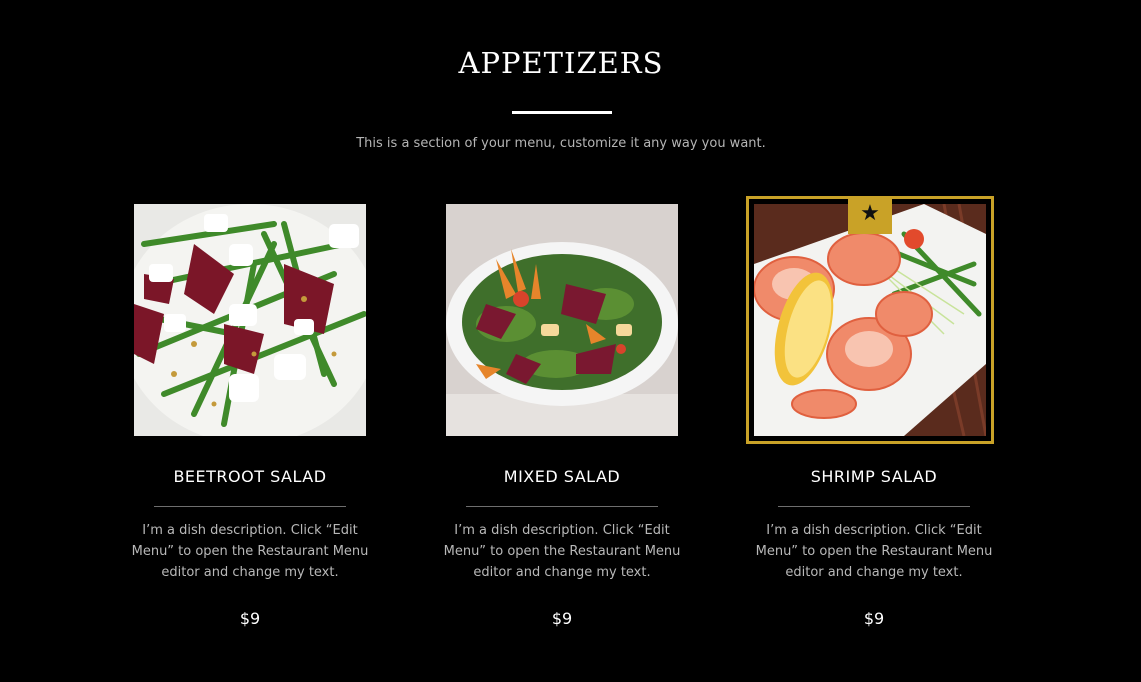  Describe the element at coordinates (562, 476) in the screenshot. I see `dish-name: MIXED SALAD` at that location.